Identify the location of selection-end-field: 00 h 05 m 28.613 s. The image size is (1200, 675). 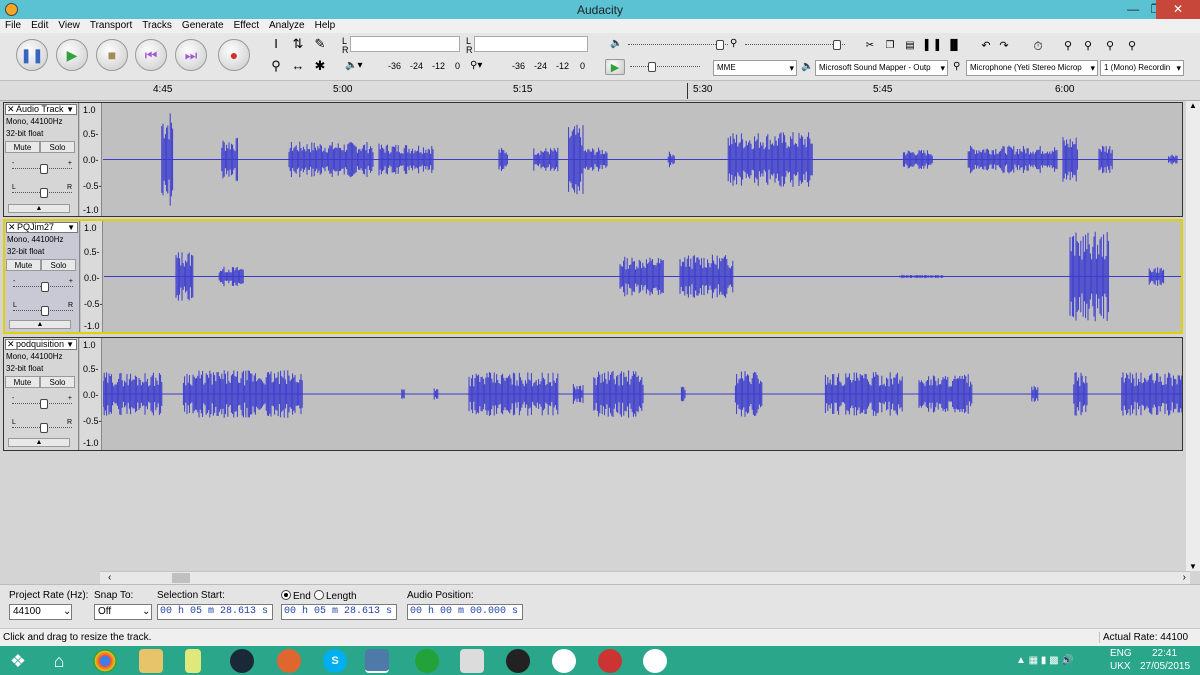
(339, 612).